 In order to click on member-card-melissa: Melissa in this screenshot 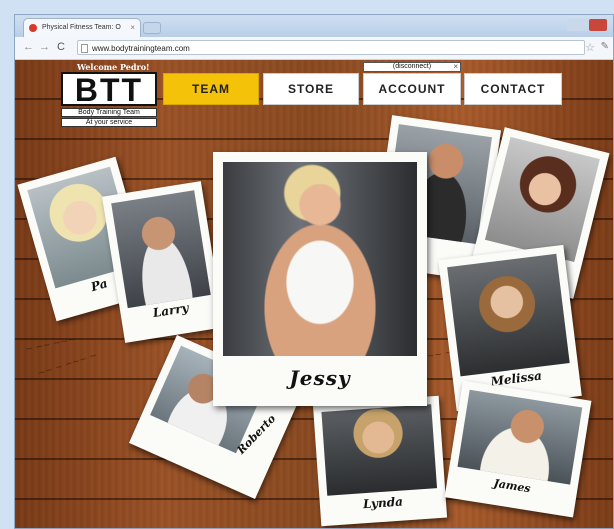, I will do `click(510, 328)`.